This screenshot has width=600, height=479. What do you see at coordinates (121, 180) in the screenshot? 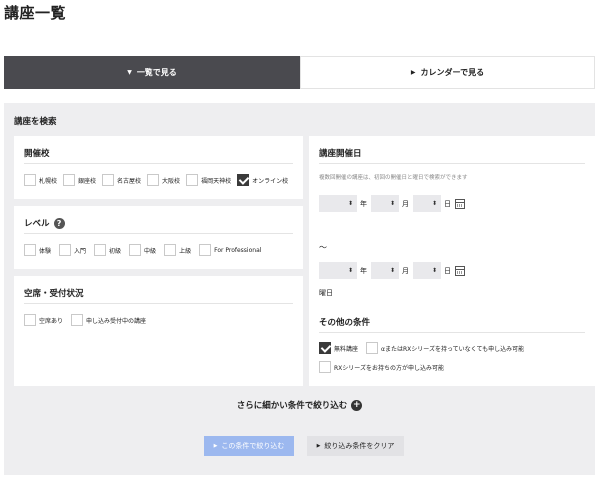
I see `campus-checkbox-nagoya: 名古屋校` at bounding box center [121, 180].